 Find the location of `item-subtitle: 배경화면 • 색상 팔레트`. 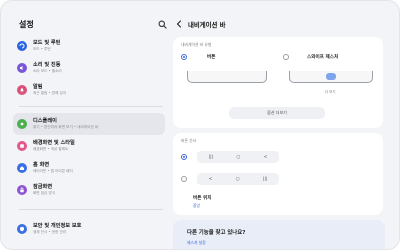

item-subtitle: 배경화면 • 색상 팔레트 is located at coordinates (51, 148).